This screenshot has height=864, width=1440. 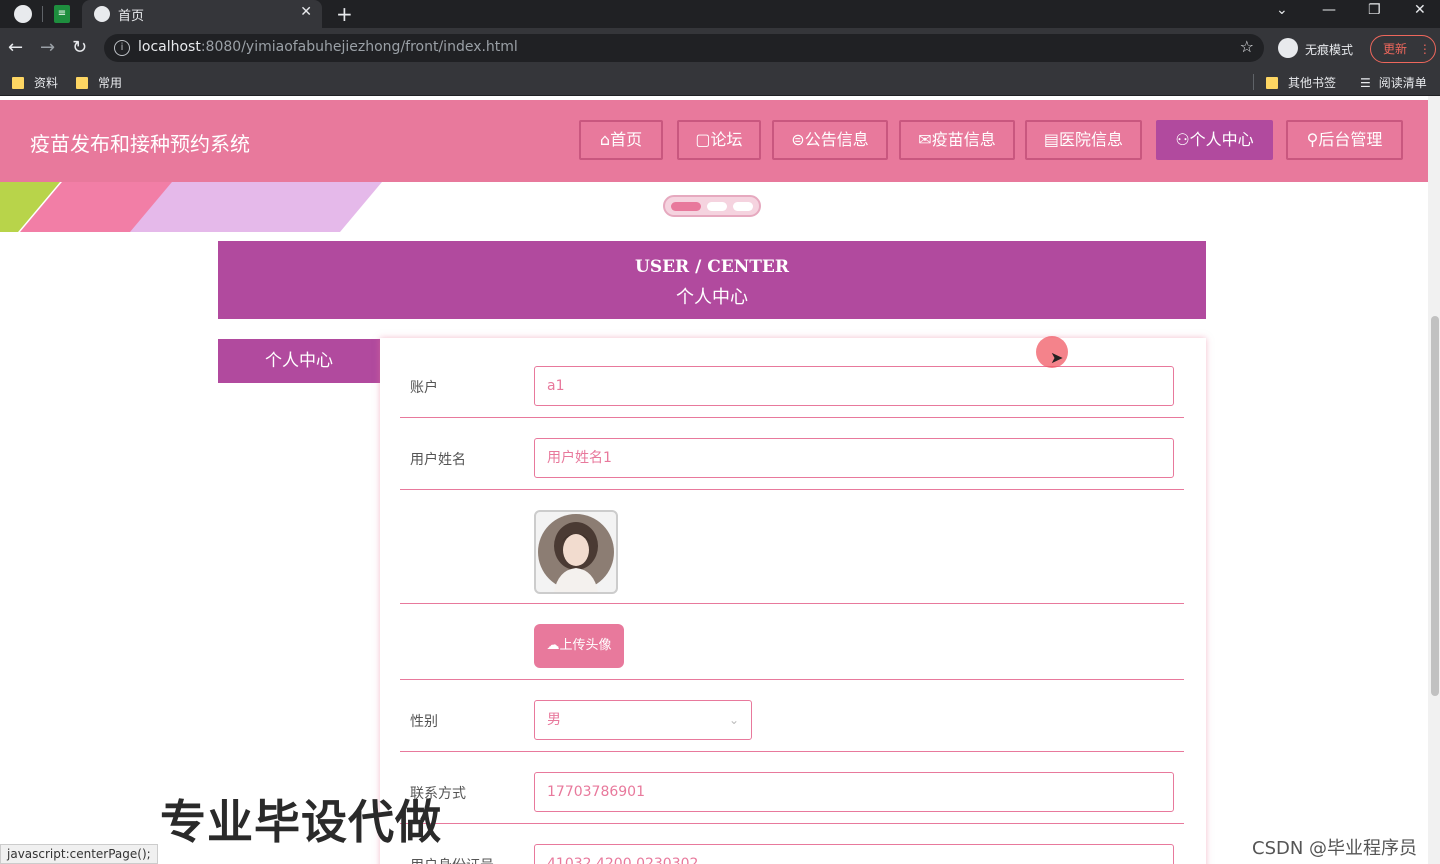 I want to click on scrollbar-thumb, so click(x=1435, y=506).